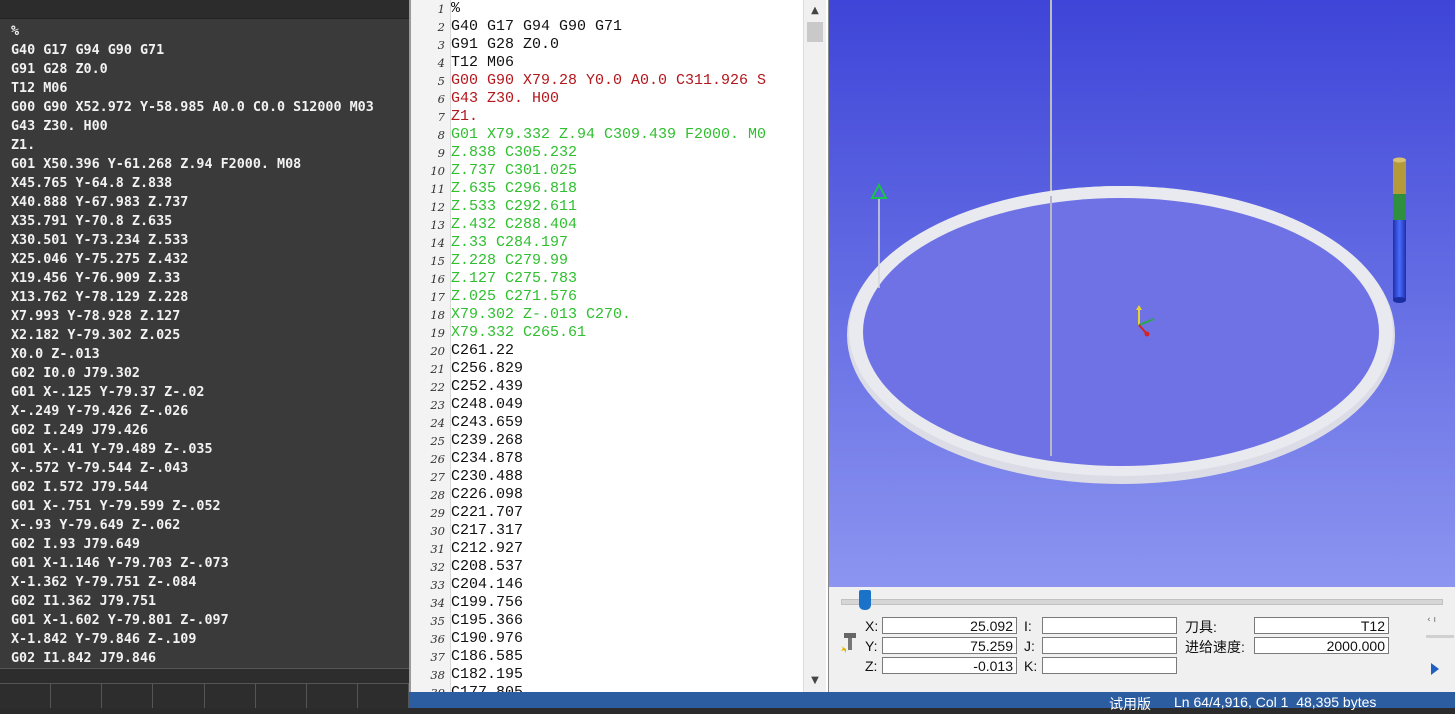 The image size is (1455, 714). I want to click on code-line: 18 X79.302 Z-.013 C270., so click(607, 315).